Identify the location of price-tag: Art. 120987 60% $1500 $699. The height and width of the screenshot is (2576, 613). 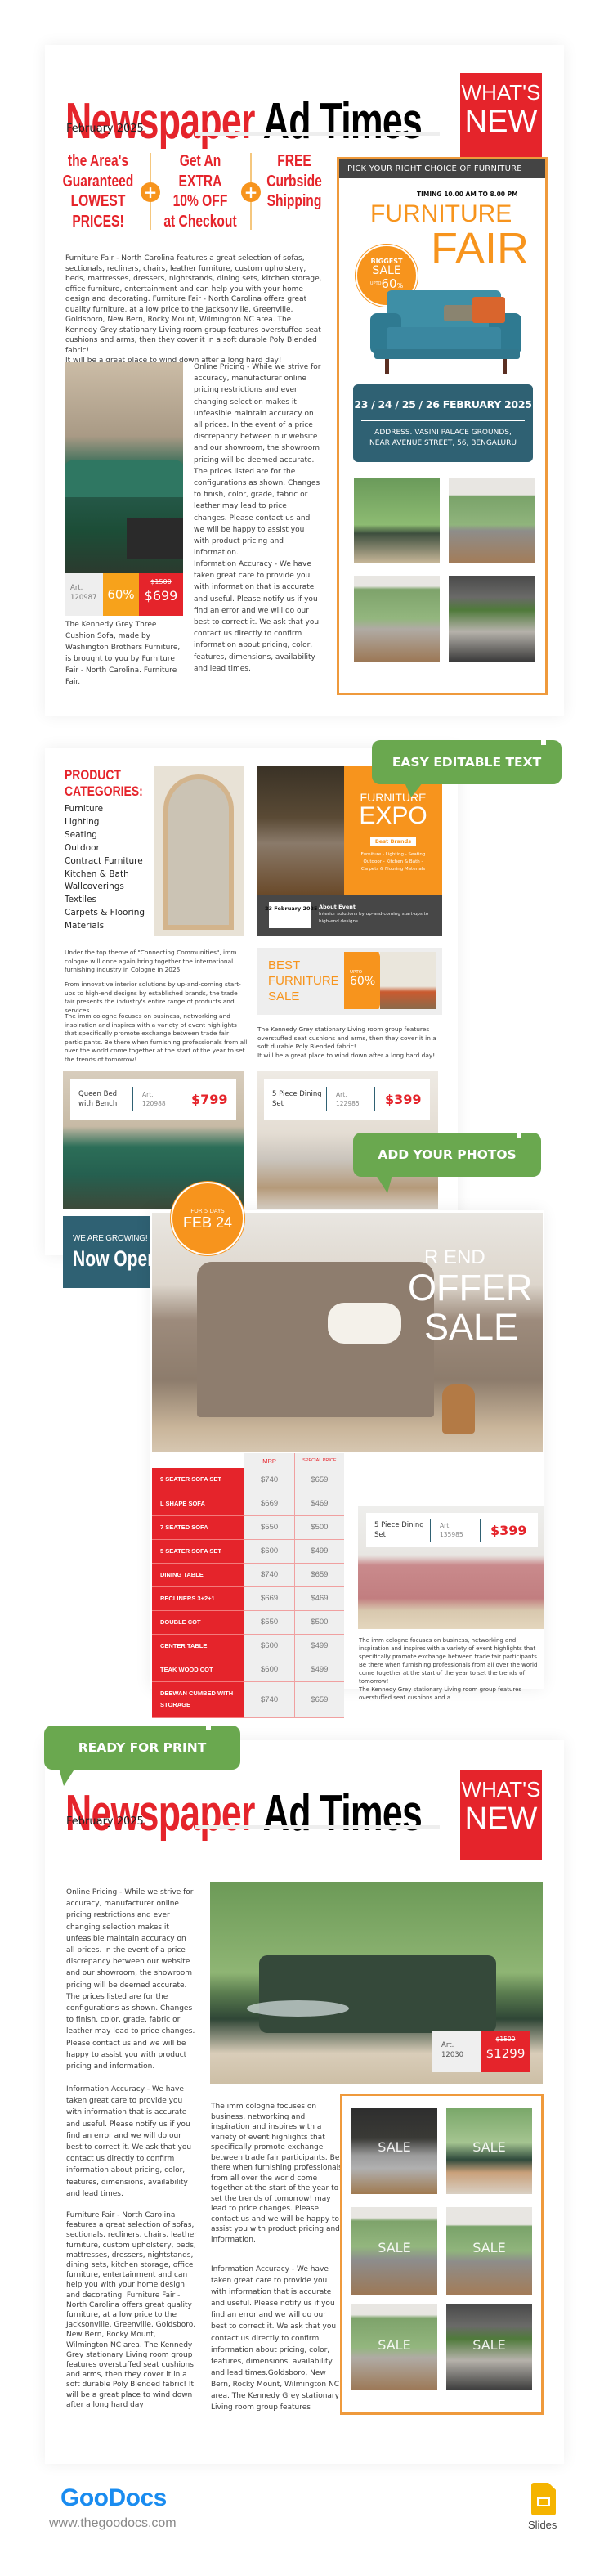
(124, 594).